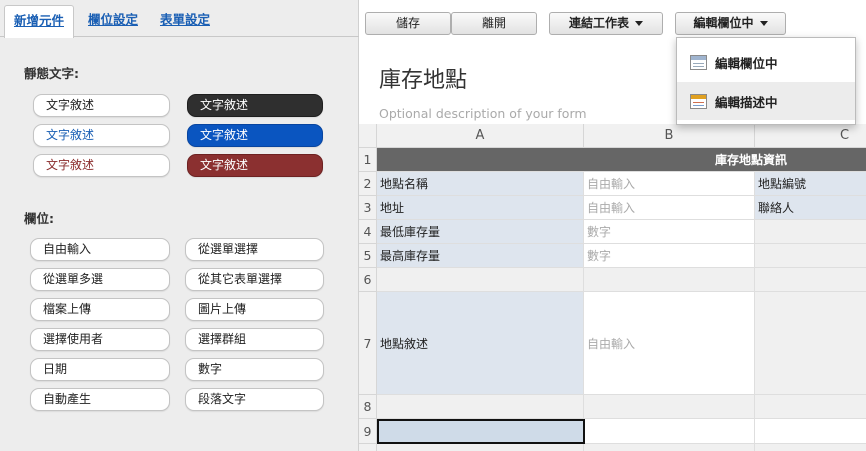 The width and height of the screenshot is (866, 451). What do you see at coordinates (254, 339) in the screenshot?
I see `field-group-select: 選擇群組` at bounding box center [254, 339].